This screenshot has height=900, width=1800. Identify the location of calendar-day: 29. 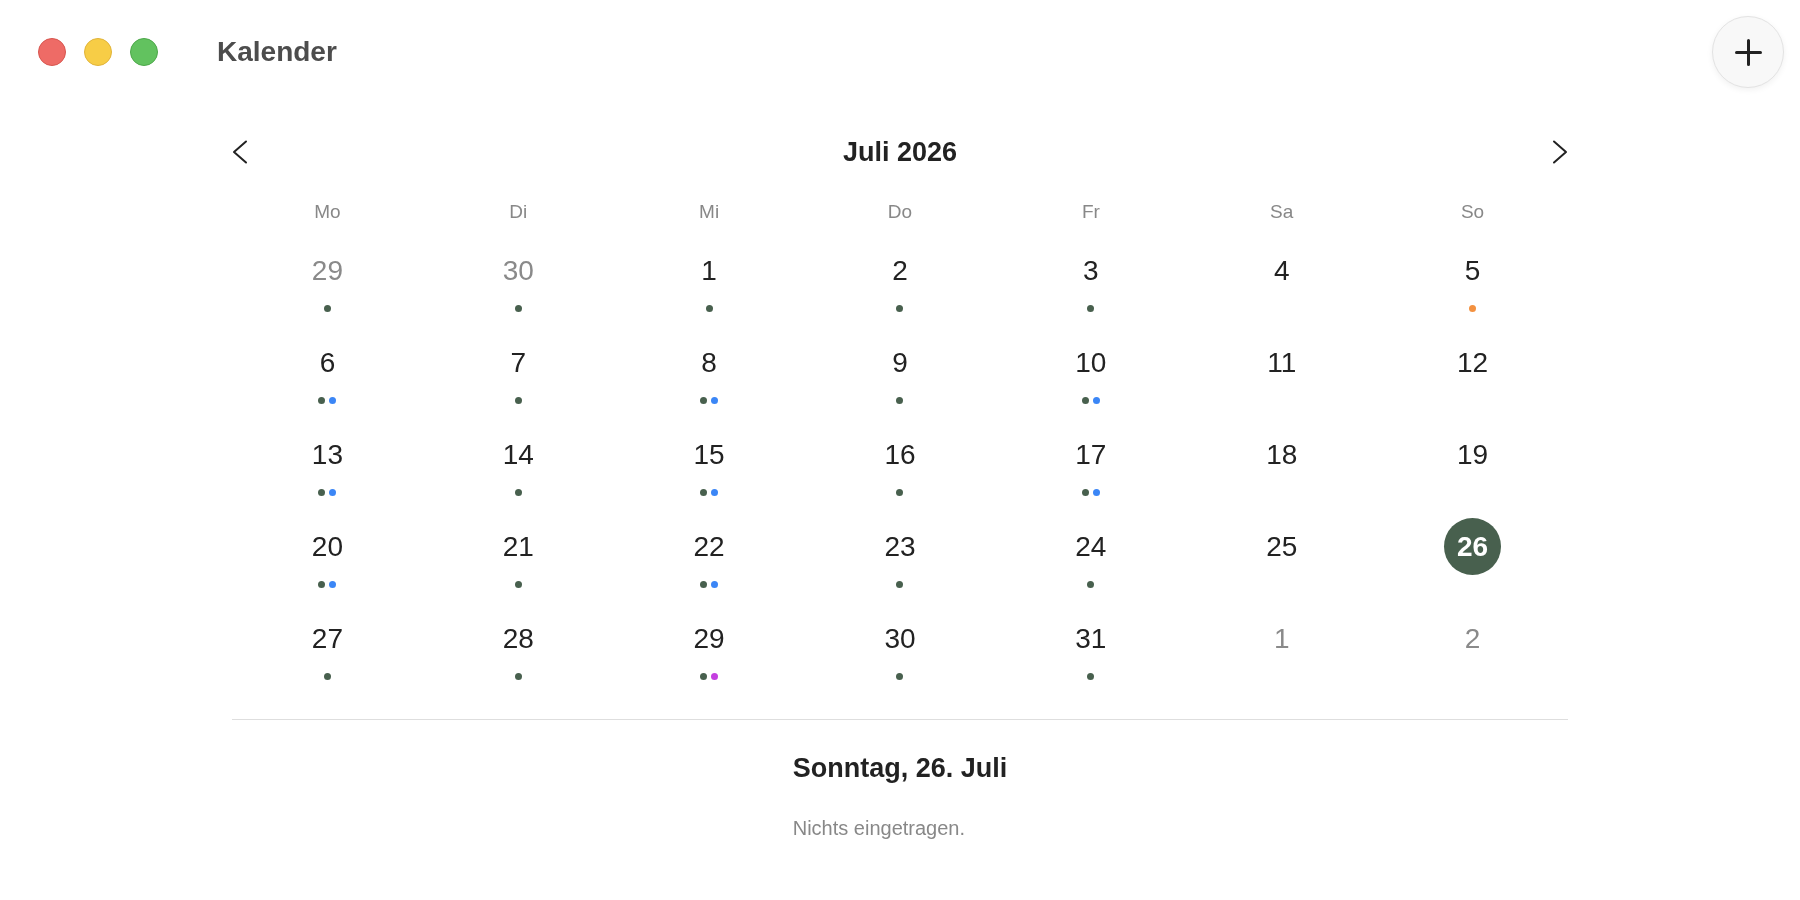
(709, 638).